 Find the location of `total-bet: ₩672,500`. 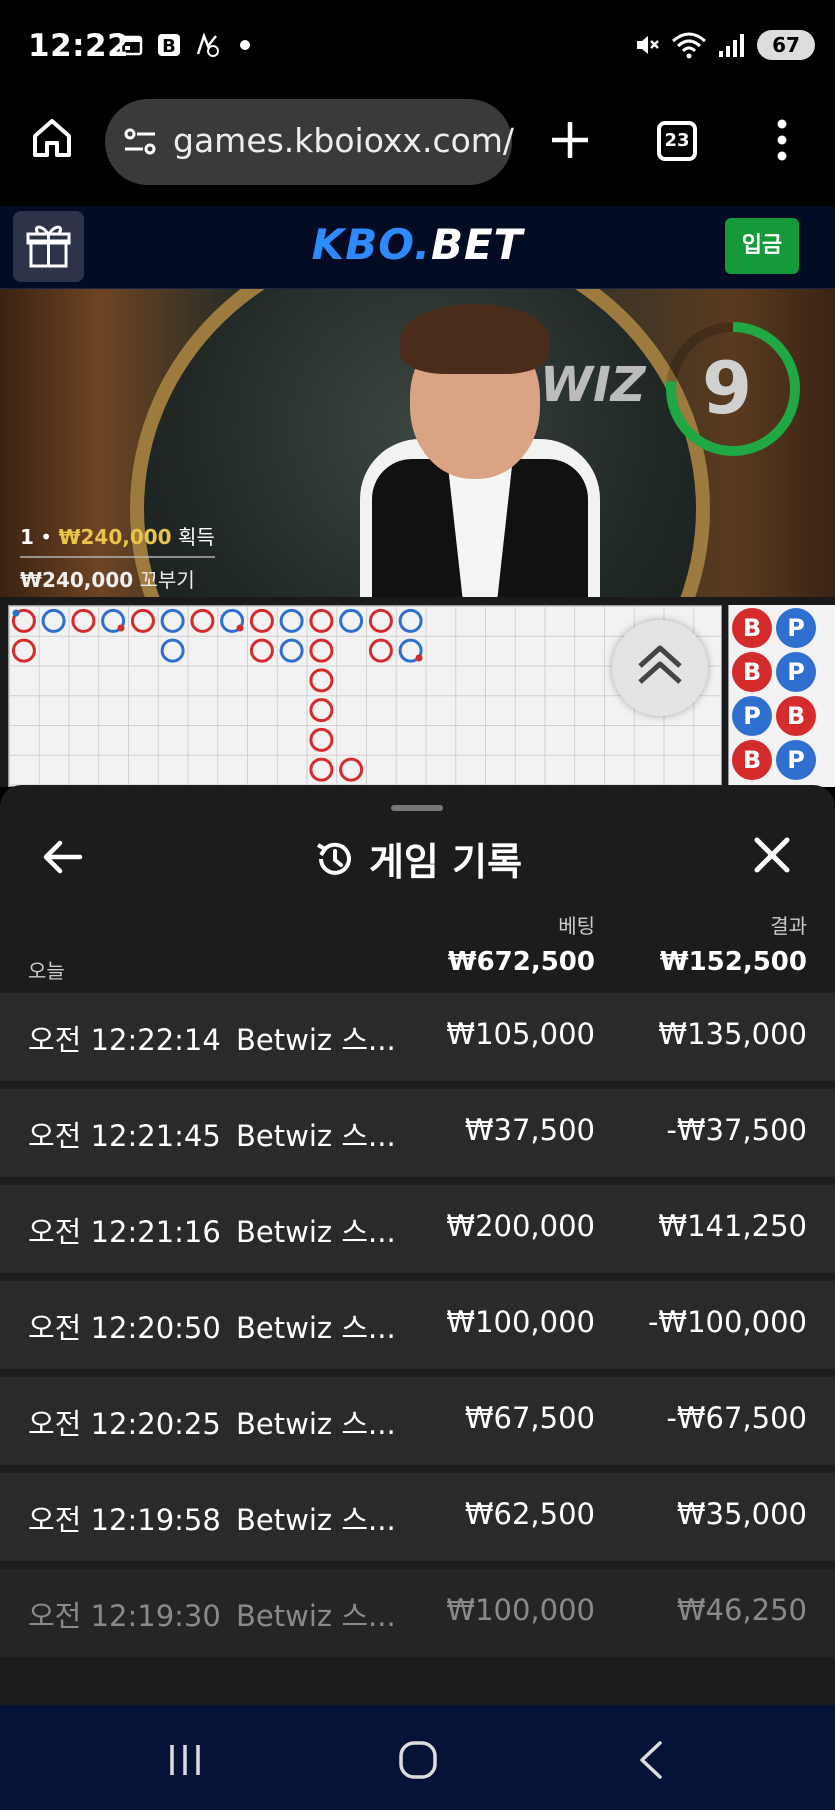

total-bet: ₩672,500 is located at coordinates (521, 962).